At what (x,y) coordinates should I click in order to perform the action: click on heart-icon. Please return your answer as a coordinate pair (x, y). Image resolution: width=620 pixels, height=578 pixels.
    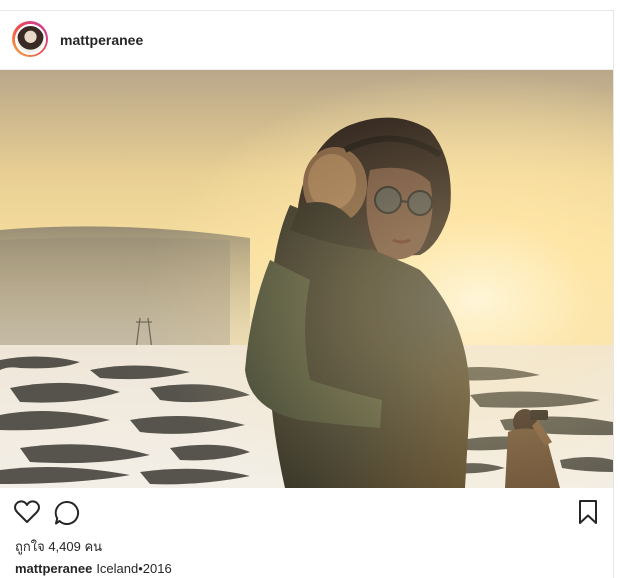
    Looking at the image, I should click on (27, 514).